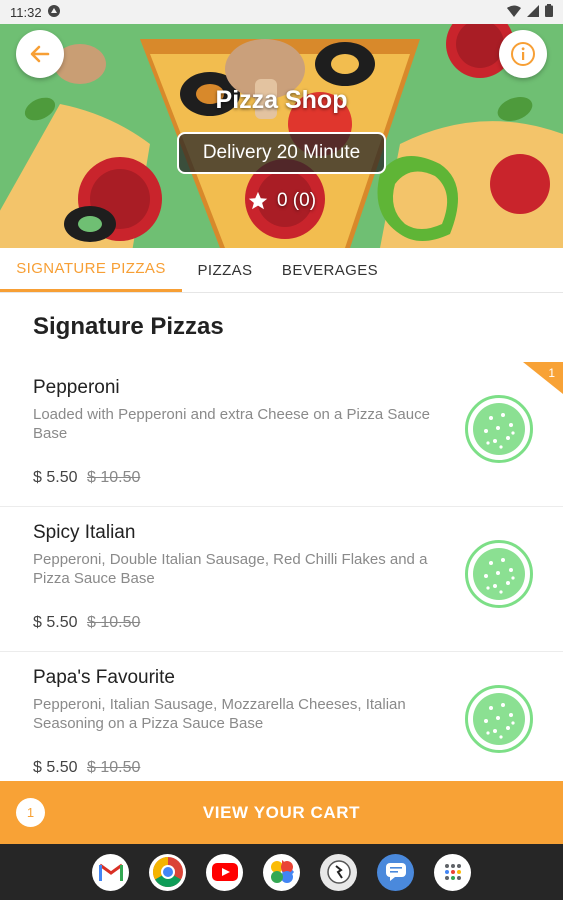 This screenshot has width=563, height=900. I want to click on view-cart-button: 1 VIEW YOUR CART, so click(281, 812).